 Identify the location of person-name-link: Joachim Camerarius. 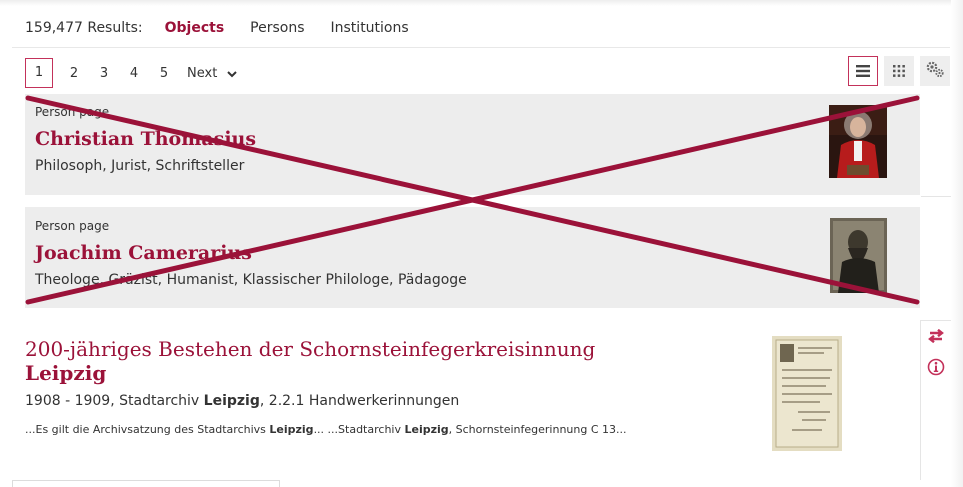
(143, 253).